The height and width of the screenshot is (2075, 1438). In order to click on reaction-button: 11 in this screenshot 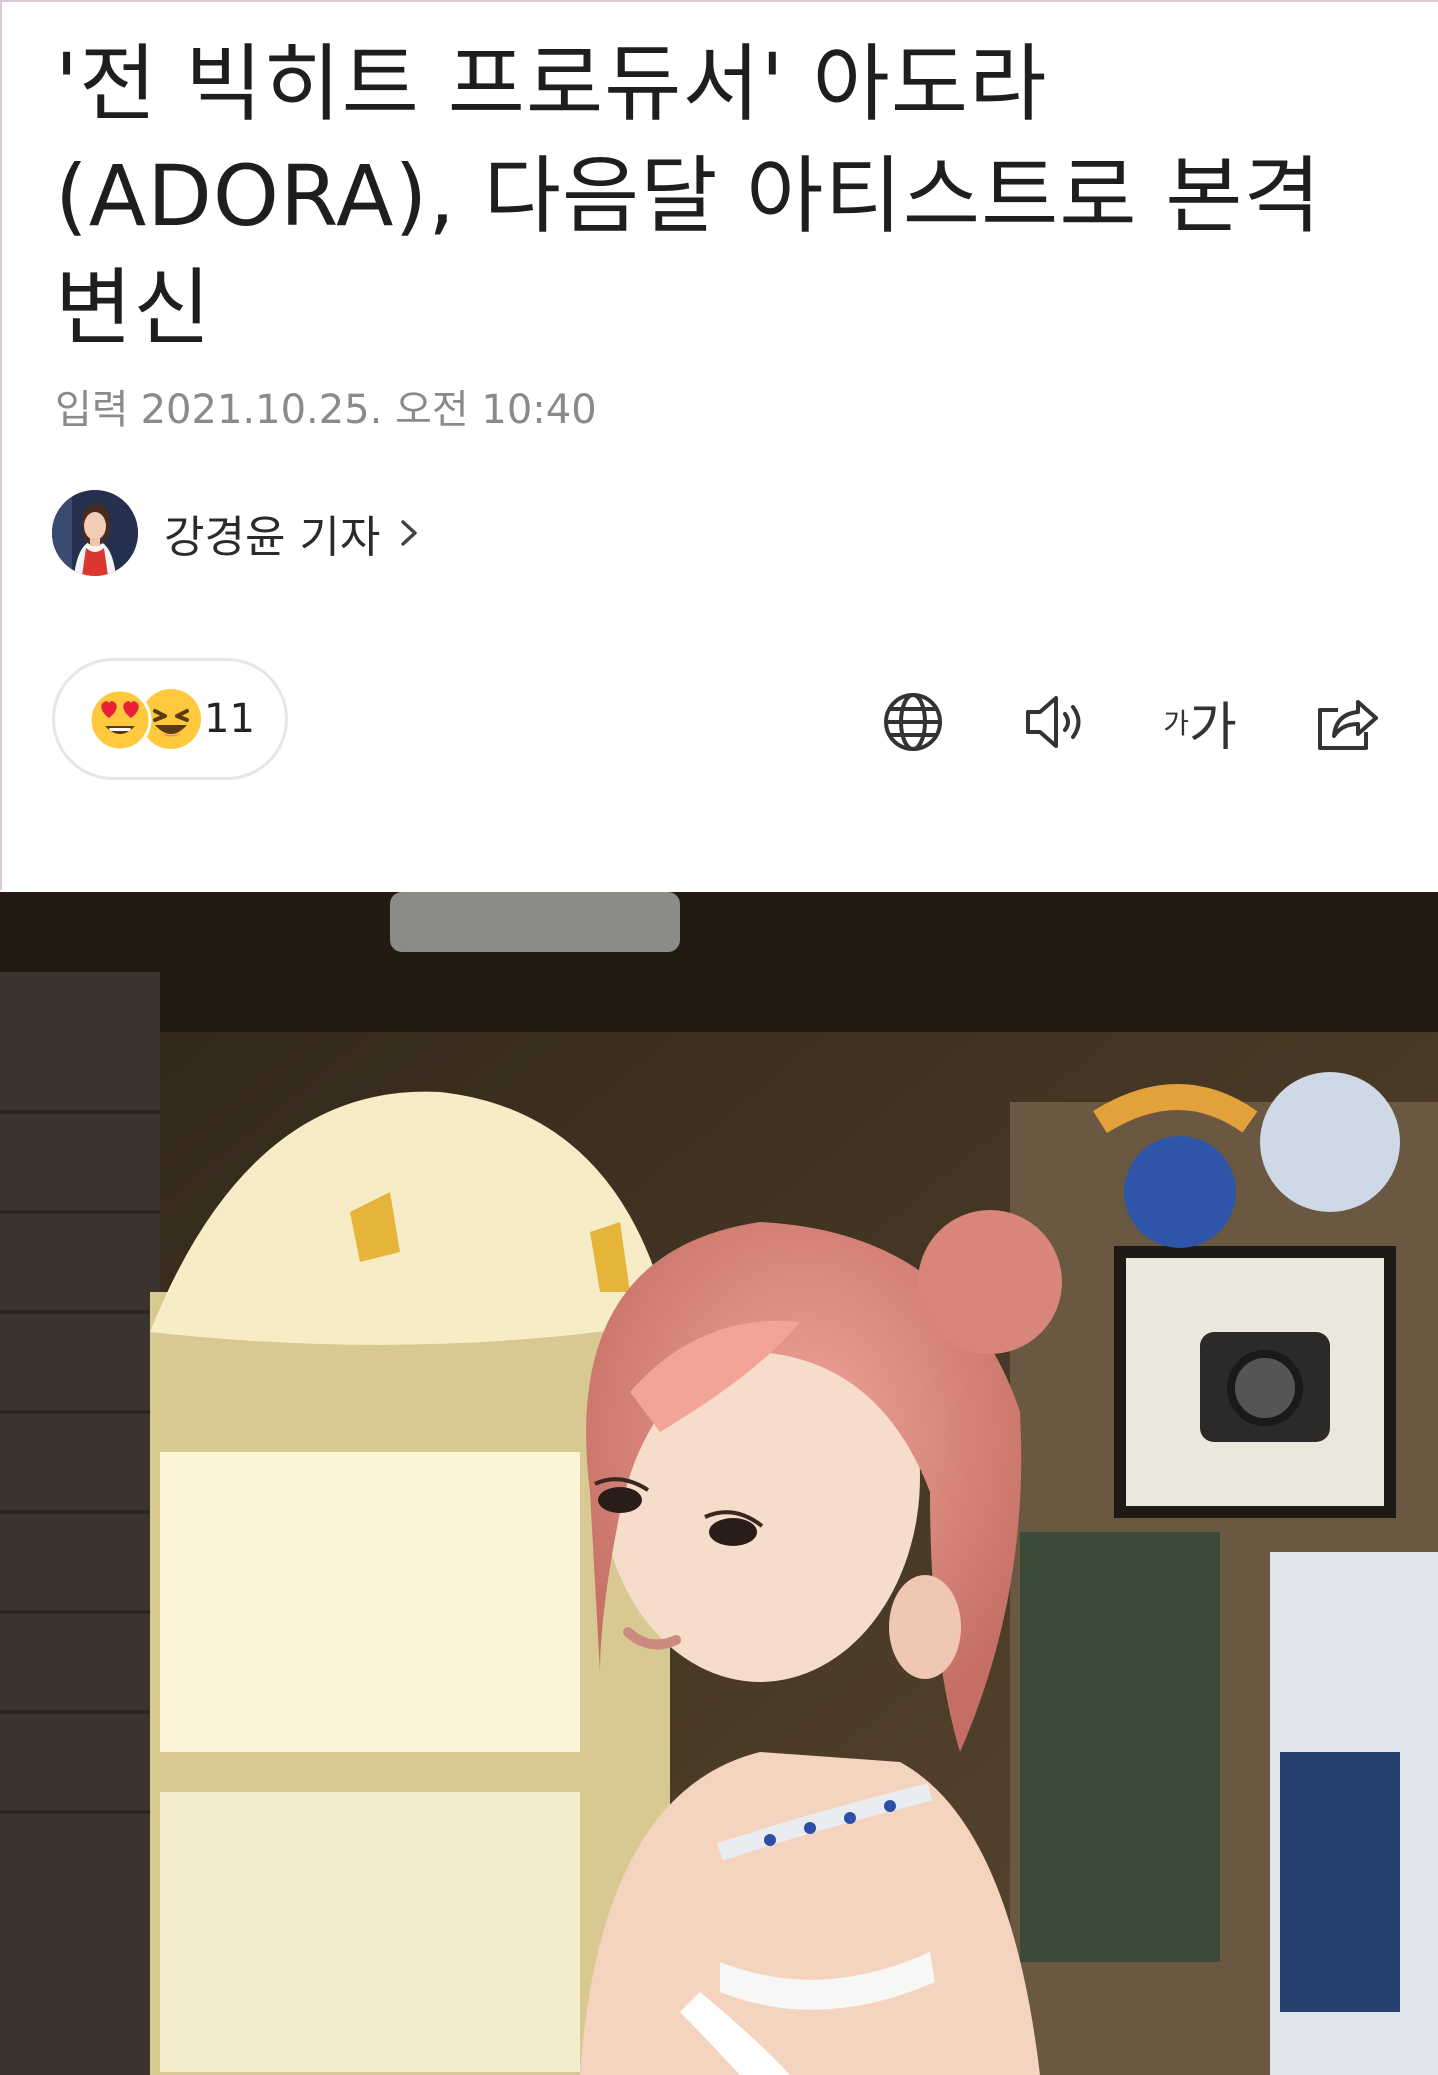, I will do `click(170, 719)`.